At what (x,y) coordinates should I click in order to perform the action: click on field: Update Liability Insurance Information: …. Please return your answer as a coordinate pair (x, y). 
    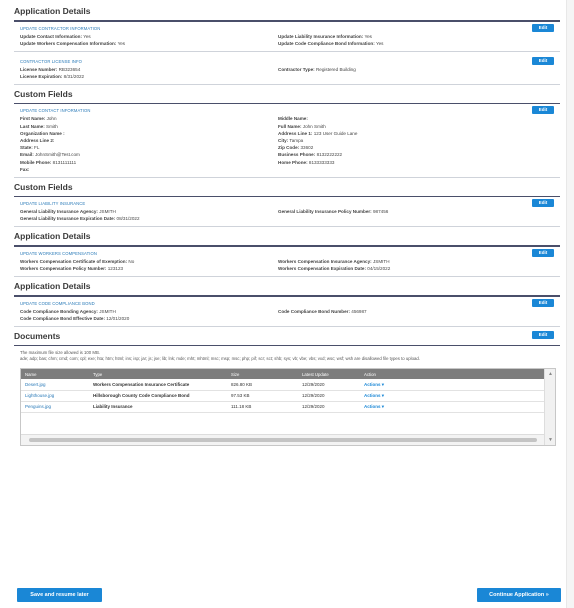
    Looking at the image, I should click on (325, 36).